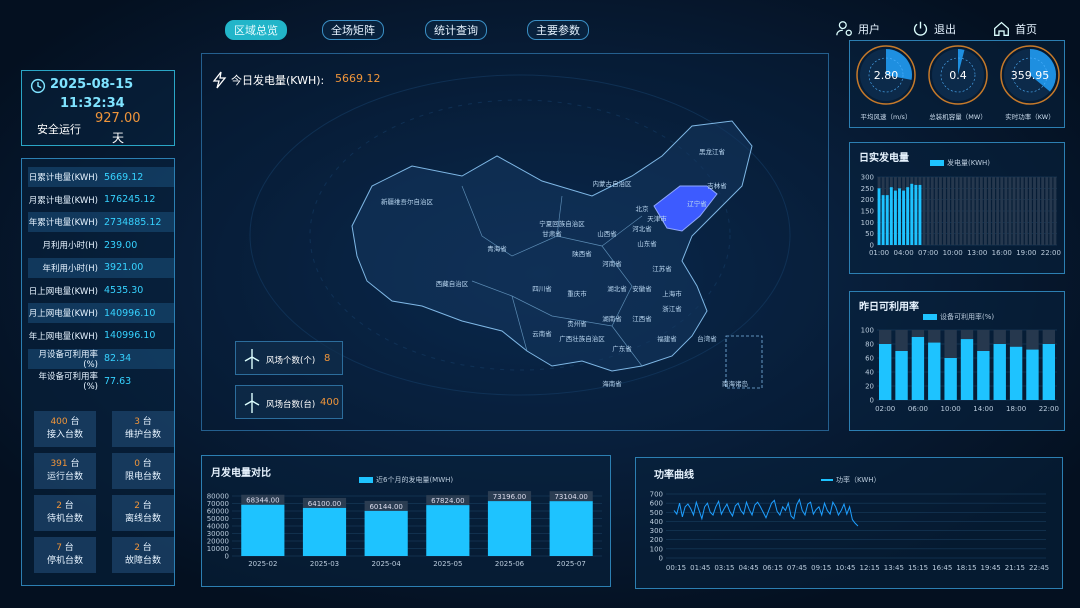 The width and height of the screenshot is (1080, 608). I want to click on tab-region-overview: 区域总览, so click(256, 30).